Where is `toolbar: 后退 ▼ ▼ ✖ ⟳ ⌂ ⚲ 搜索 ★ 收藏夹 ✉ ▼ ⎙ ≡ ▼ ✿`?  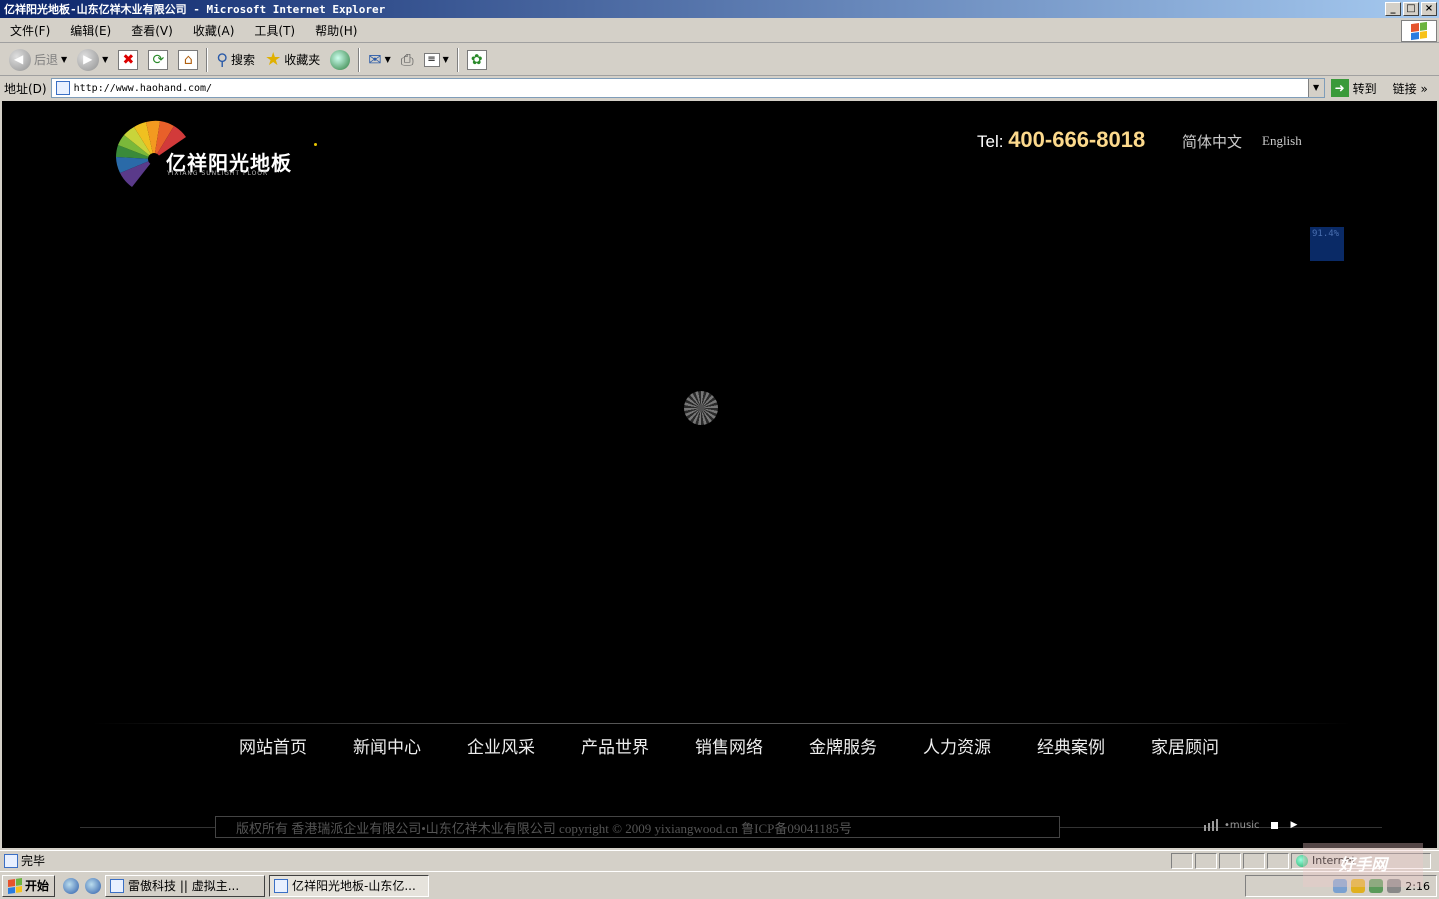
toolbar: 后退 ▼ ▼ ✖ ⟳ ⌂ ⚲ 搜索 ★ 收藏夹 ✉ ▼ ⎙ ≡ ▼ ✿ is located at coordinates (719, 60).